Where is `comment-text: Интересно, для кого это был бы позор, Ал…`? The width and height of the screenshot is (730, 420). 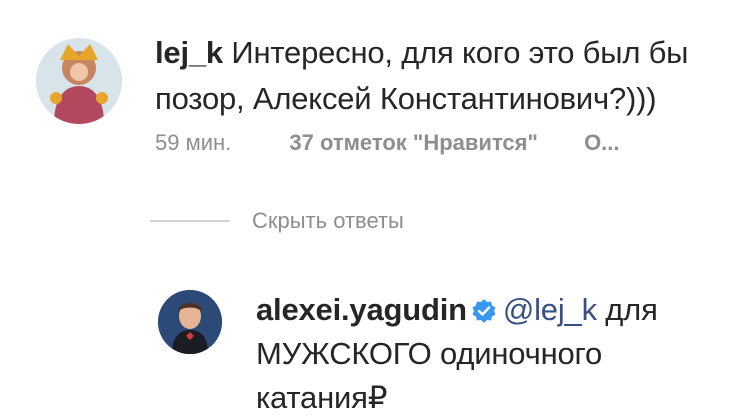 comment-text: Интересно, для кого это был бы позор, Ал… is located at coordinates (422, 75).